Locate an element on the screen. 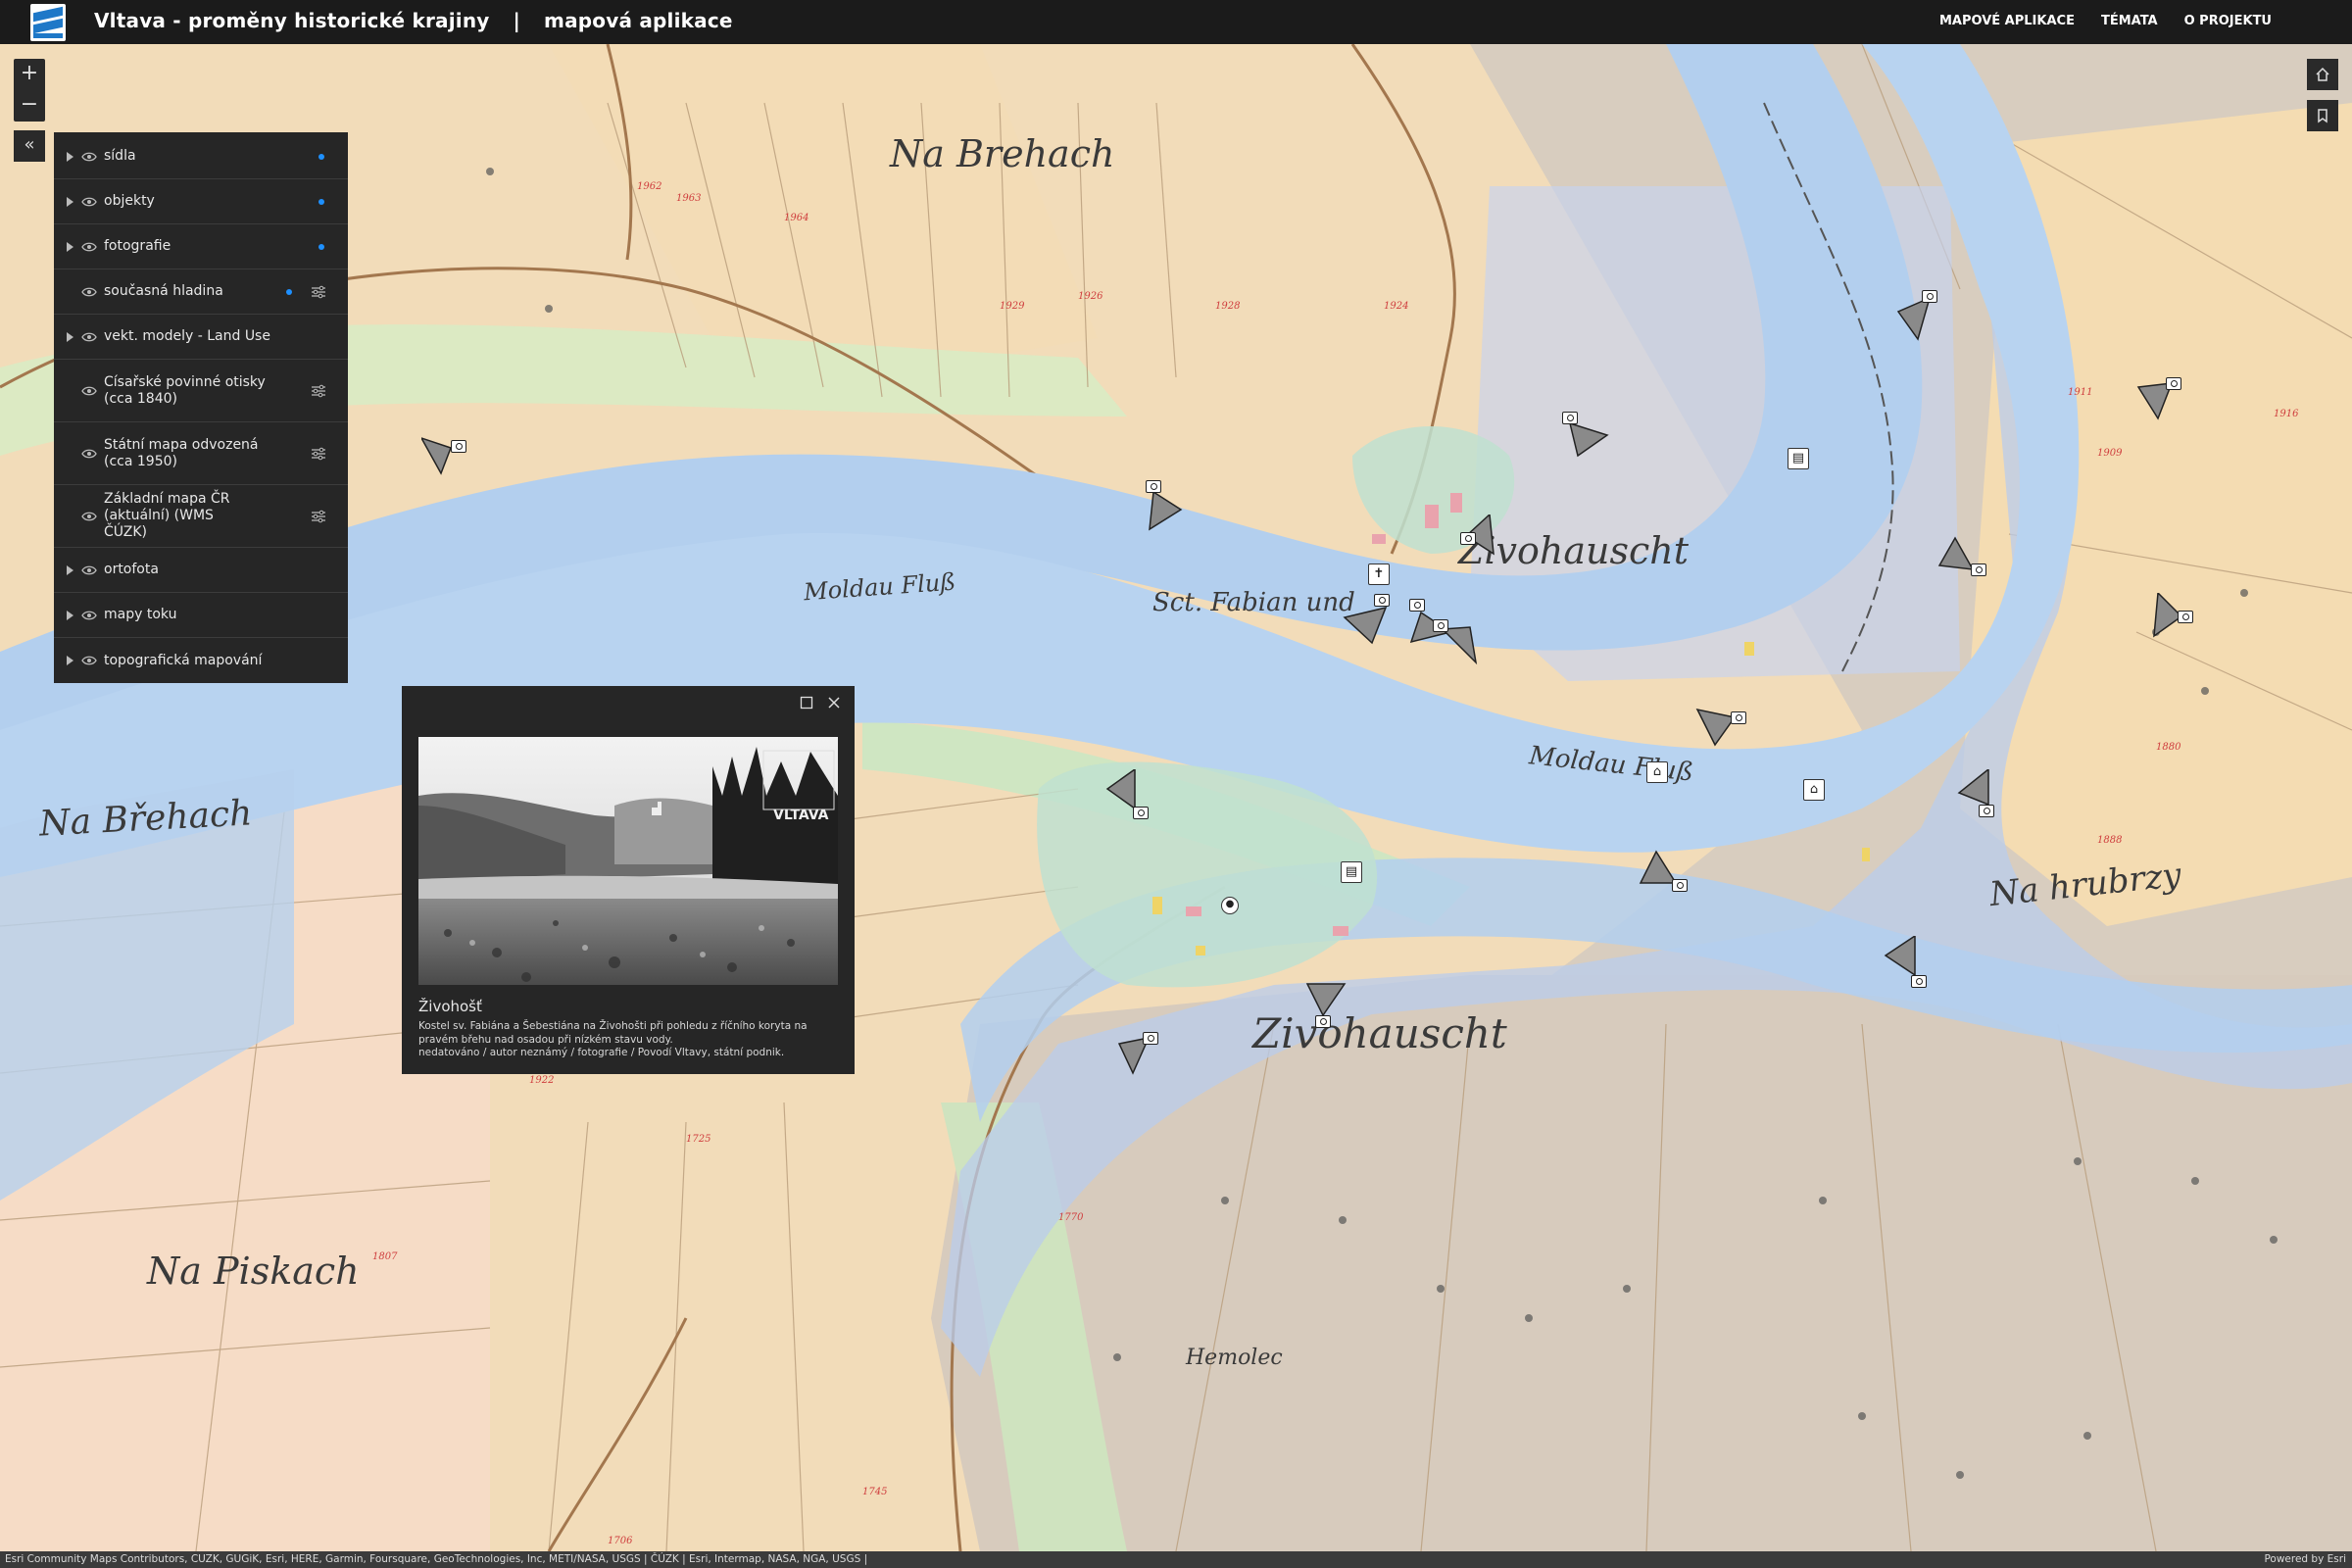 This screenshot has width=2352, height=1568. nav-temata: TÉMATA is located at coordinates (2129, 21).